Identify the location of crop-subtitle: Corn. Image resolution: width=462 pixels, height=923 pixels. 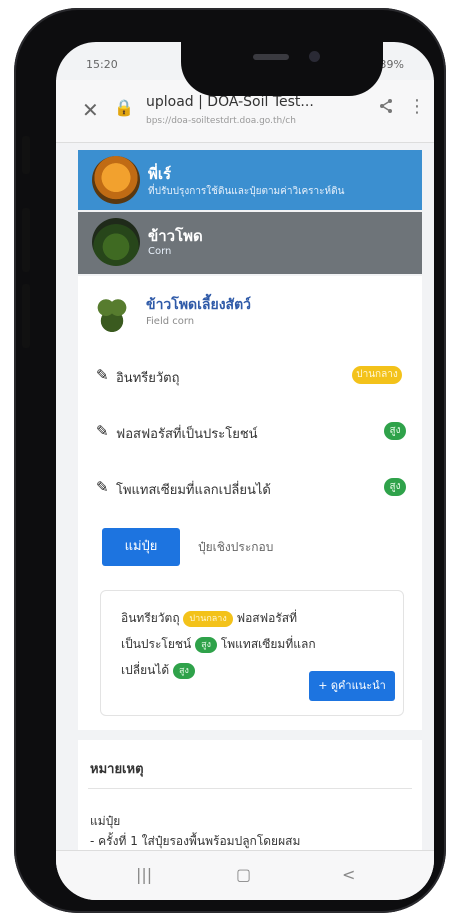
(160, 251).